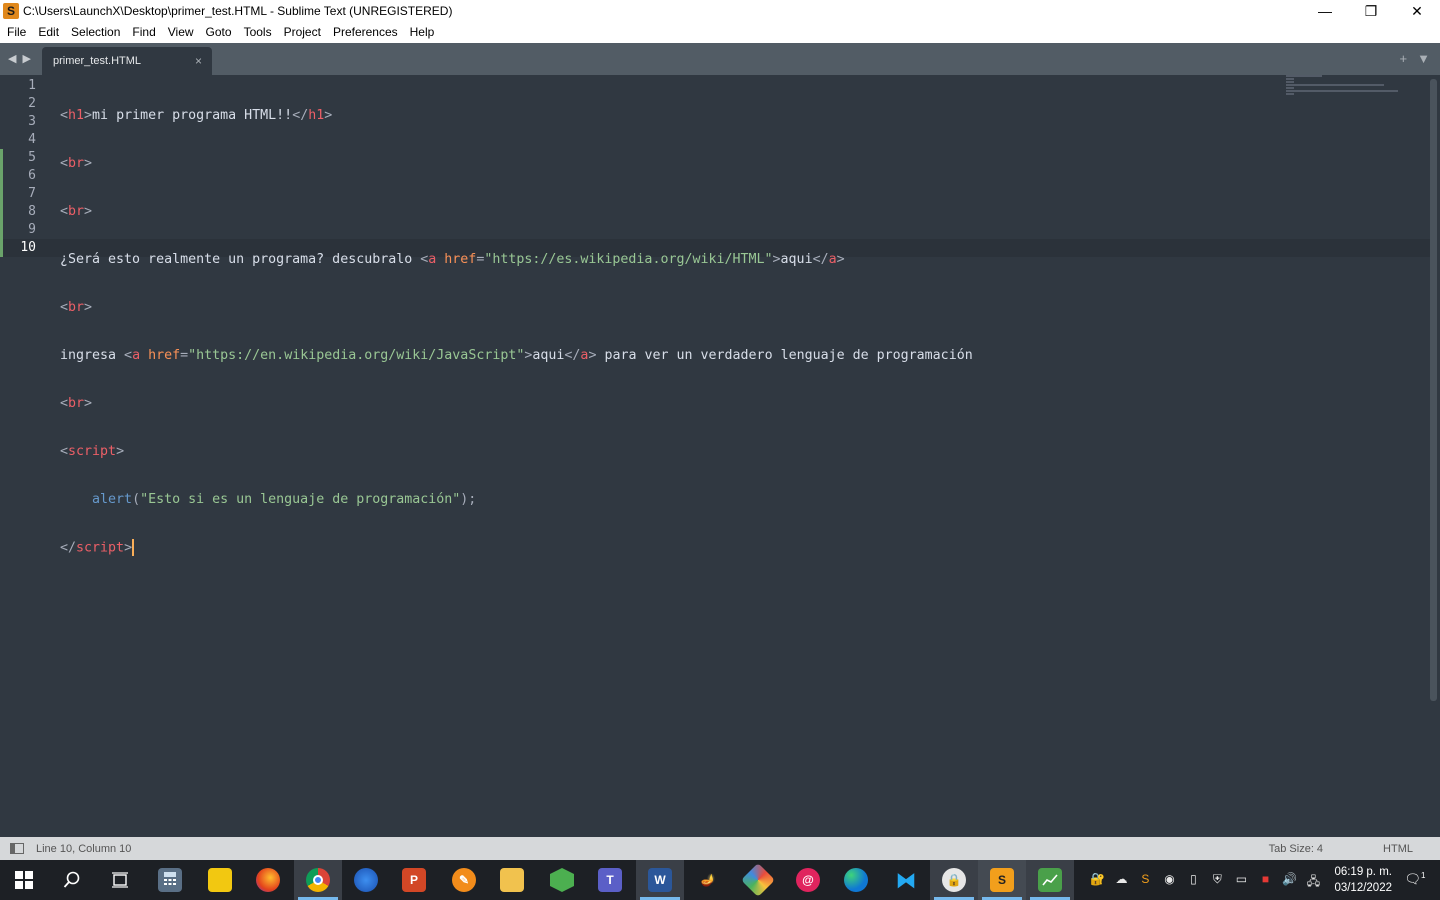 The image size is (1440, 900). Describe the element at coordinates (1241, 880) in the screenshot. I see `display-icon: ▭` at that location.